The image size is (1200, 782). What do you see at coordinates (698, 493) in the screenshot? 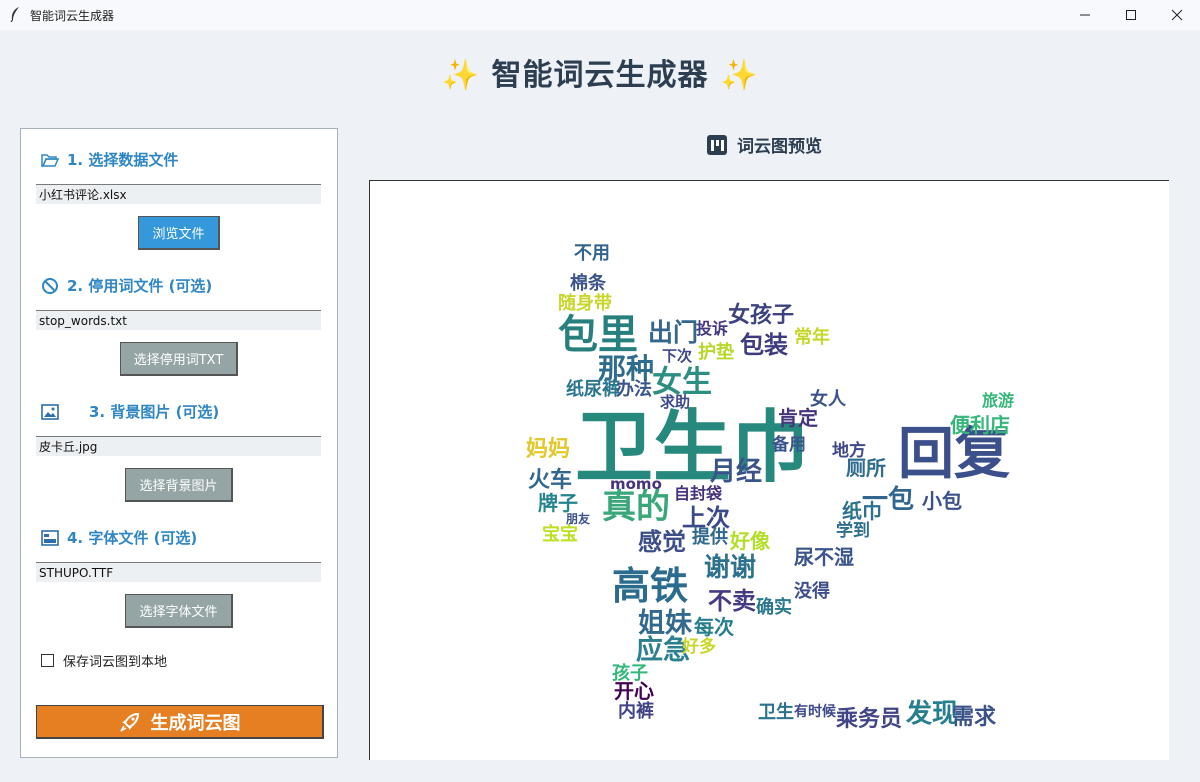
I see `wordcloud-word: 自封袋` at bounding box center [698, 493].